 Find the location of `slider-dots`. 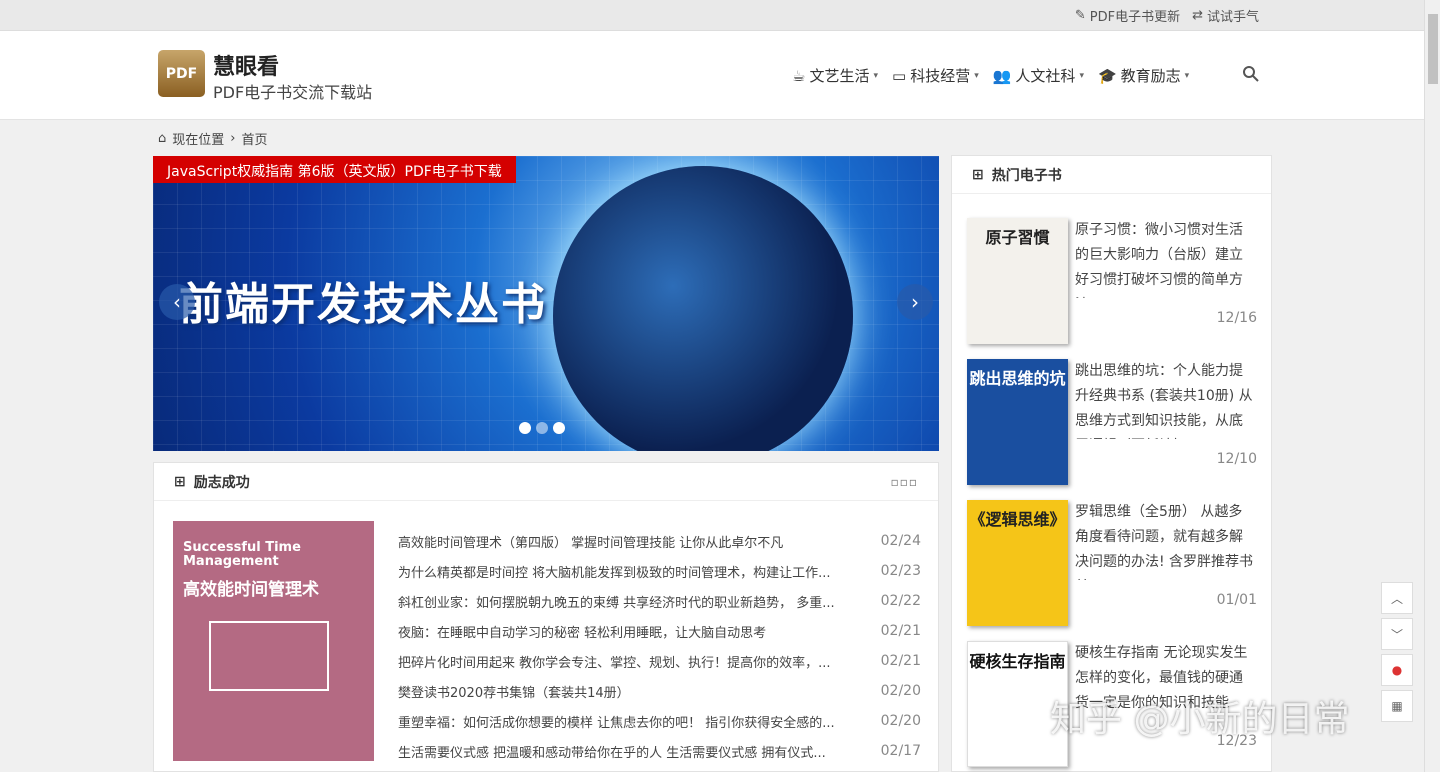

slider-dots is located at coordinates (542, 428).